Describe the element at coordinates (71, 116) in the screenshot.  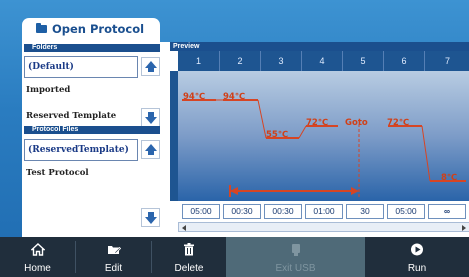
I see `folder-item-reserved-template: Reserved Template` at that location.